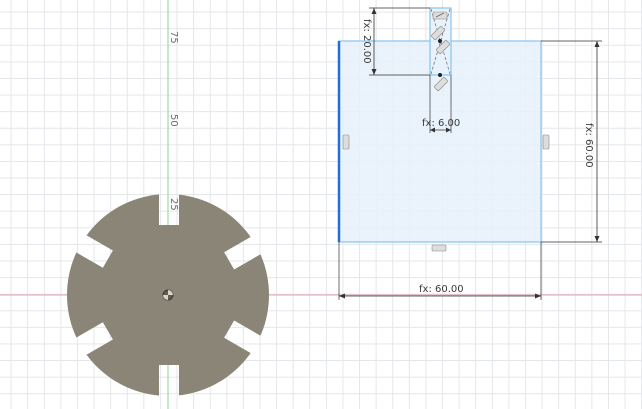 The width and height of the screenshot is (642, 409). I want to click on dimension-slot-width-label: fx: 6.00, so click(441, 123).